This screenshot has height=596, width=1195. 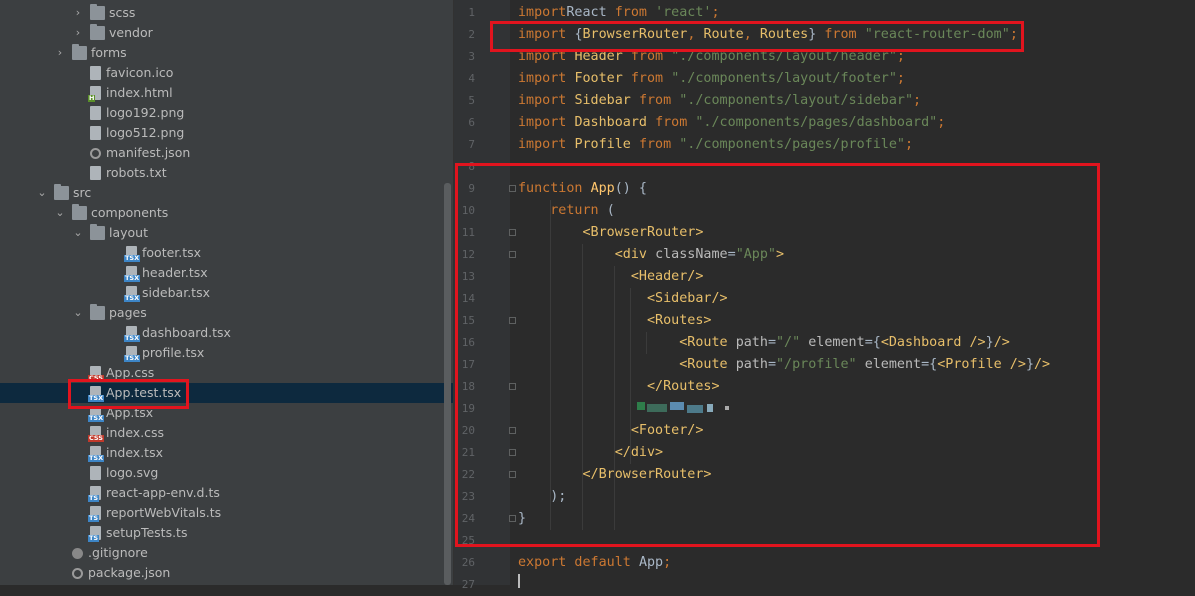 What do you see at coordinates (164, 512) in the screenshot?
I see `tree-item-label: reportWebVitals.ts` at bounding box center [164, 512].